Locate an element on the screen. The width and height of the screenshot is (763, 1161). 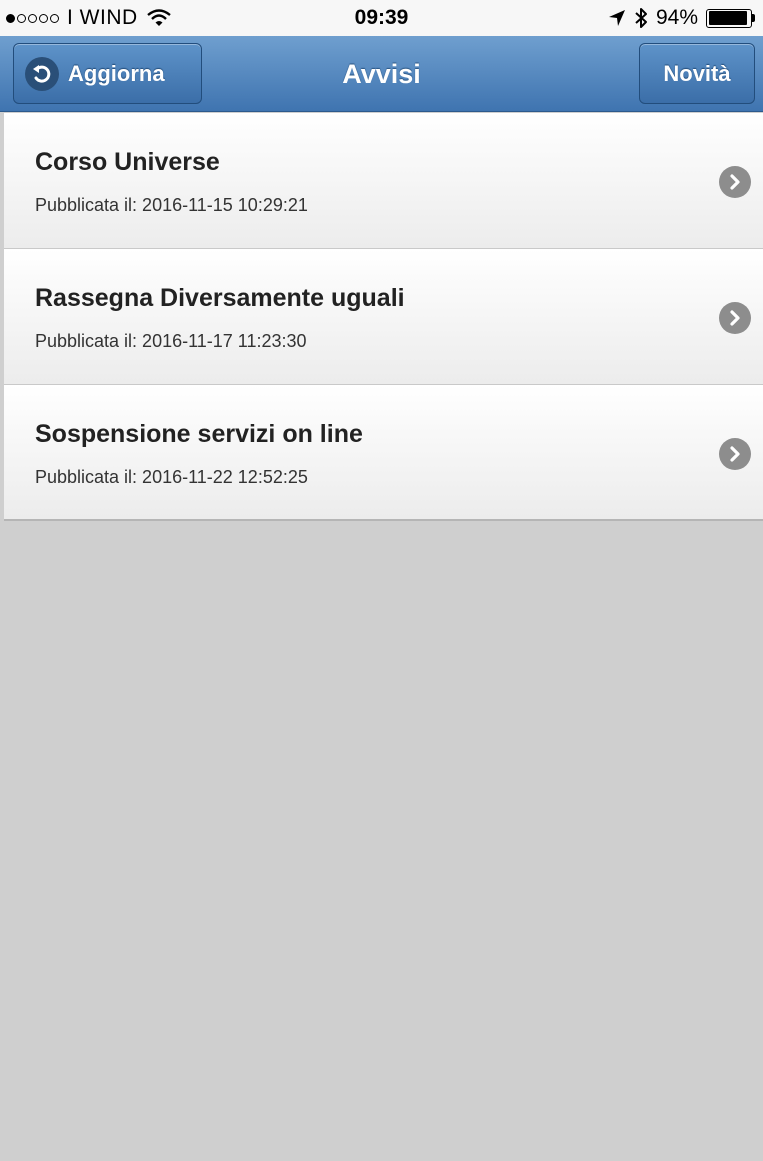
notice-title: Corso Universe is located at coordinates (127, 162).